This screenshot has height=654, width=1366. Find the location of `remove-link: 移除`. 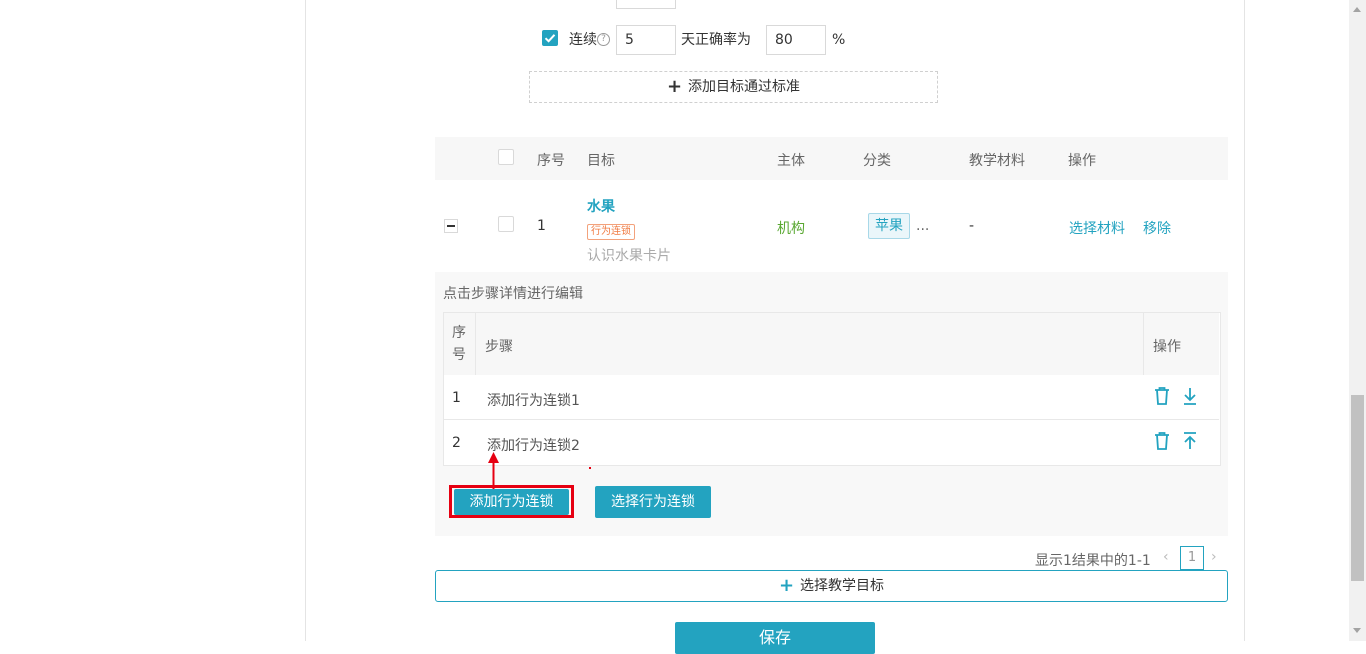

remove-link: 移除 is located at coordinates (1157, 228).